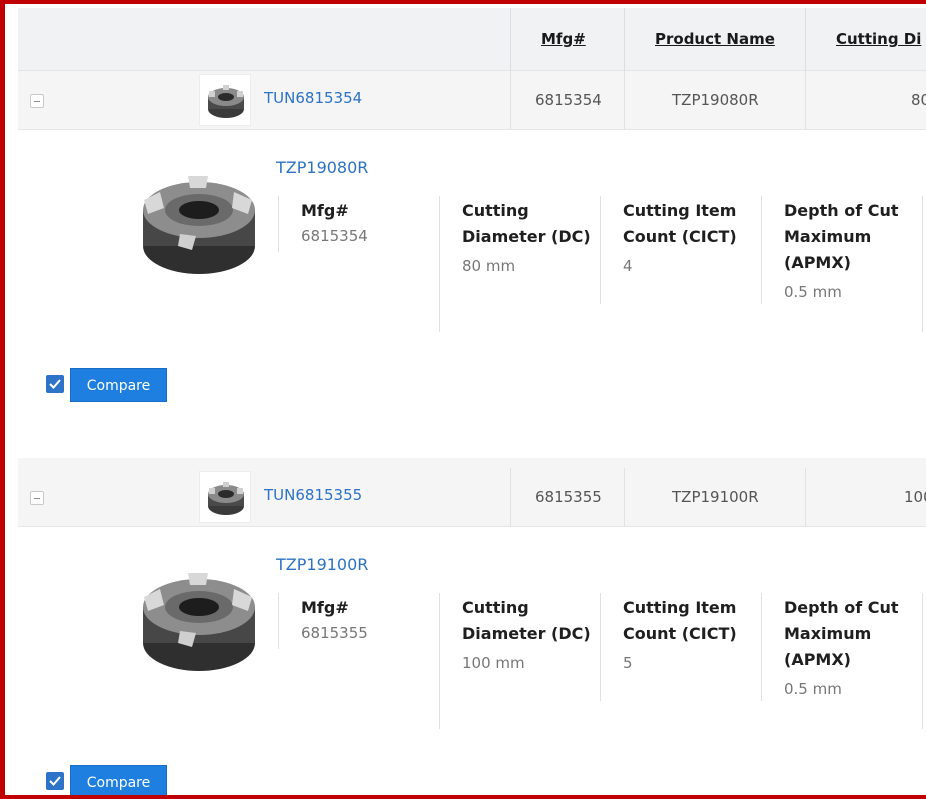 The height and width of the screenshot is (799, 926). I want to click on cell-cutting-diameter: 80, so click(918, 100).